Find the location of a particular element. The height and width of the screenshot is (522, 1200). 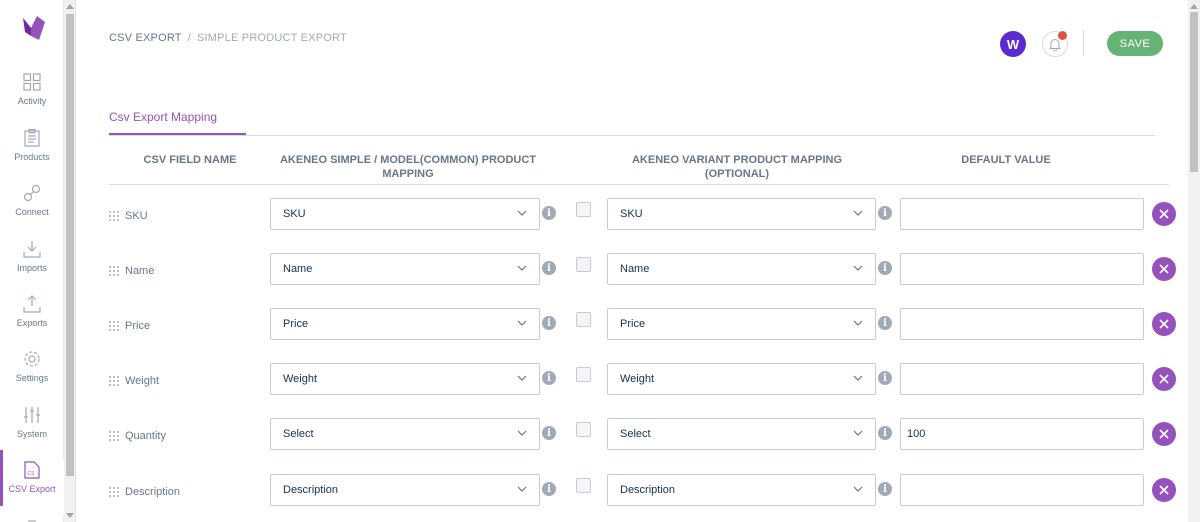

sidebar-item-products: Products is located at coordinates (32, 155).